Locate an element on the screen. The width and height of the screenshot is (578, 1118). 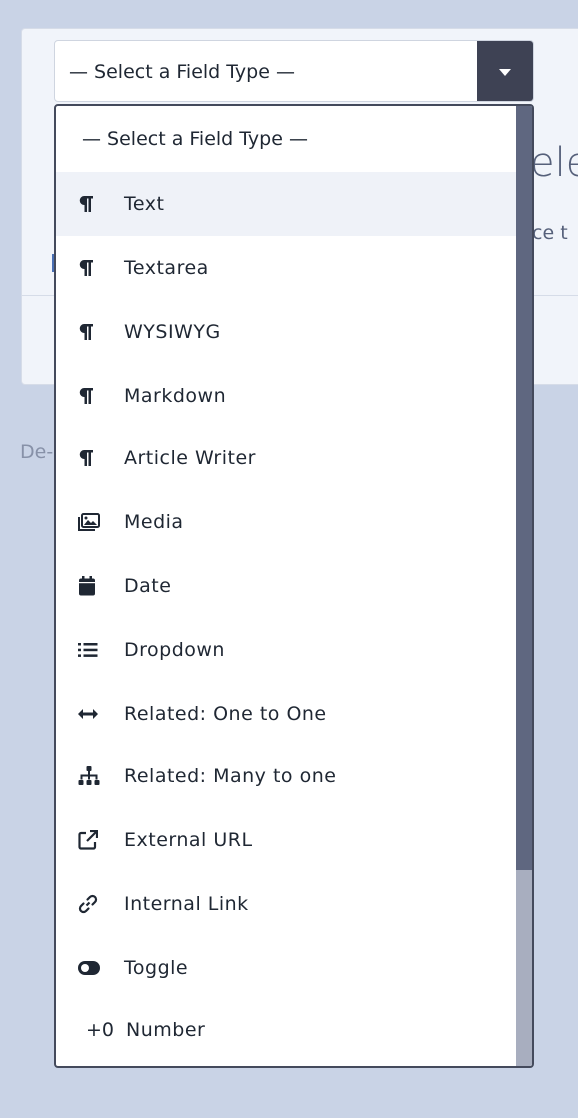
option-label: Date is located at coordinates (148, 586).